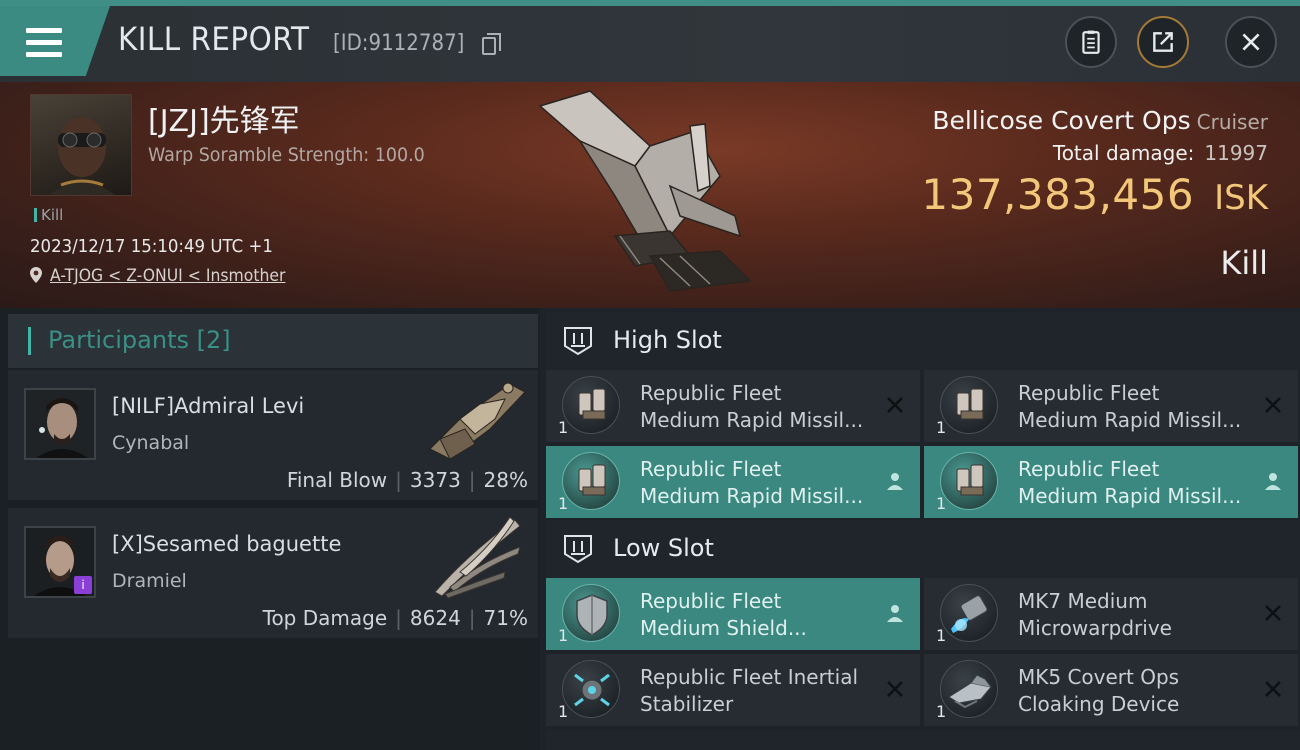 This screenshot has width=1300, height=750. What do you see at coordinates (286, 155) in the screenshot?
I see `warp-scramble-strength: Warp Soramble Strength: 100.0` at bounding box center [286, 155].